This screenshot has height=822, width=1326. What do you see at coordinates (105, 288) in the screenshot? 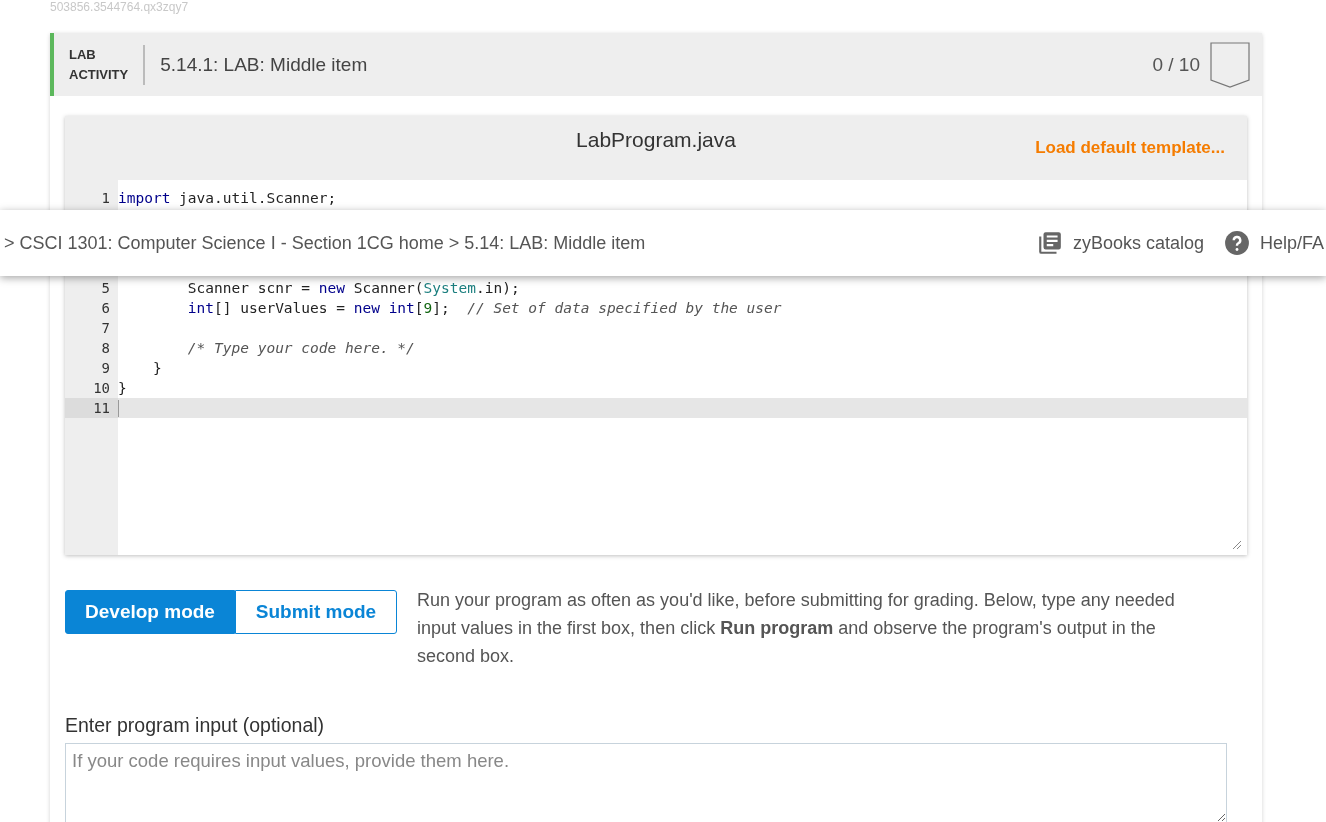
I see `line-number: 5` at bounding box center [105, 288].